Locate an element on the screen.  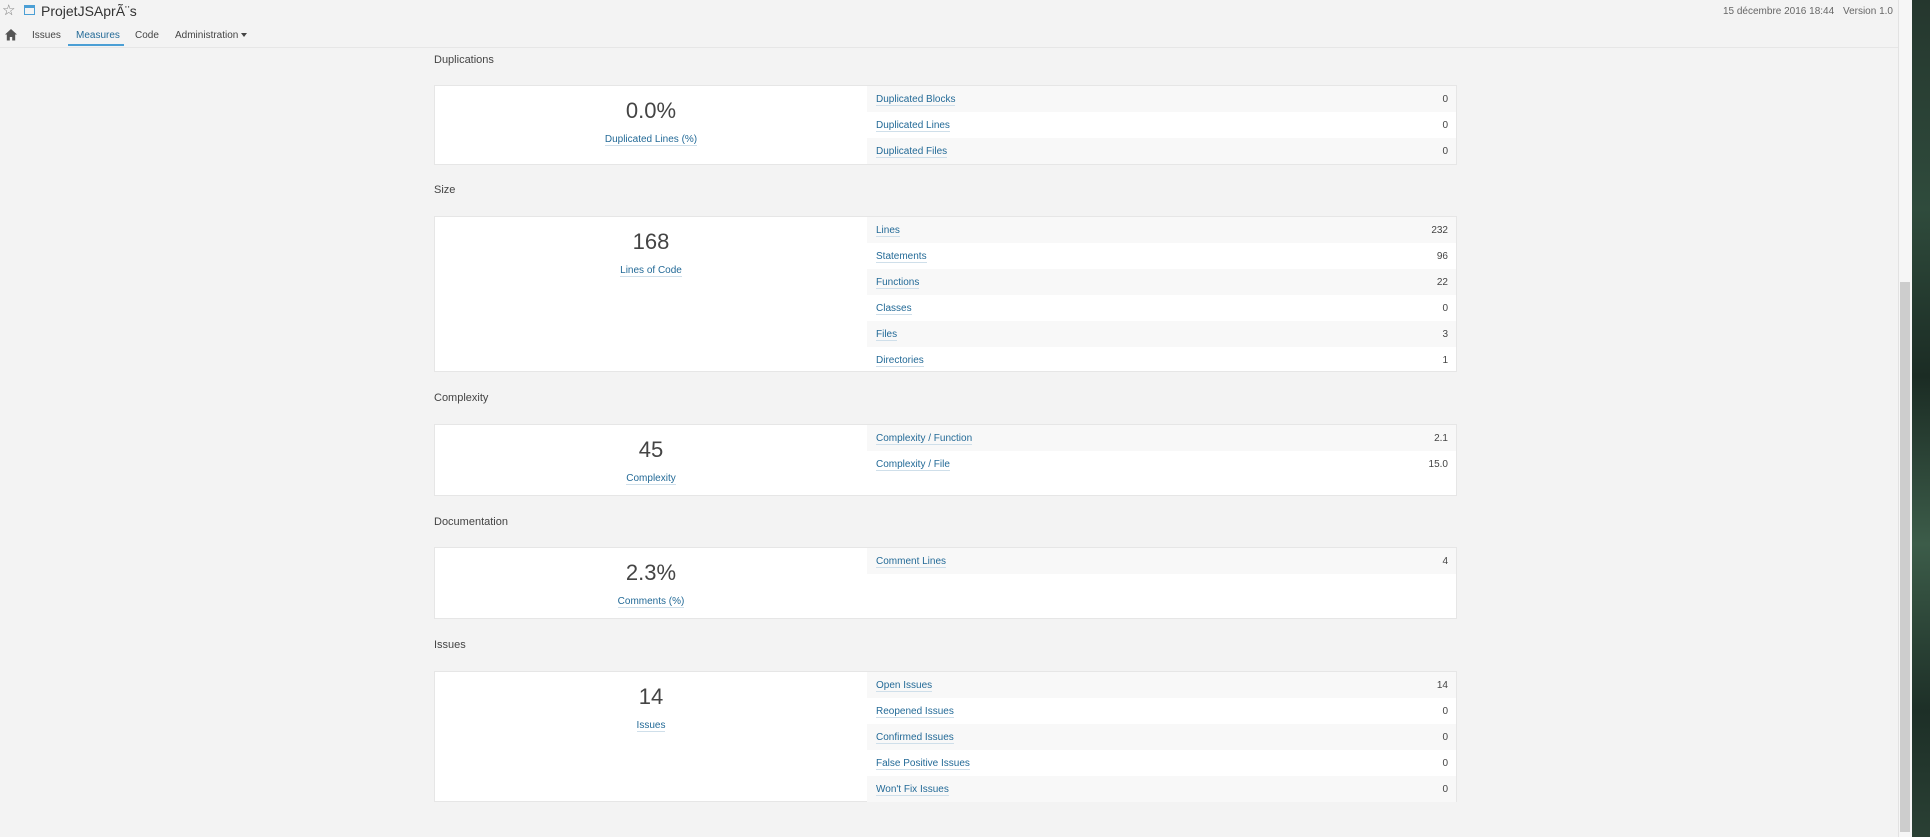
metric-row: Confirmed Issues 0 is located at coordinates (1161, 737).